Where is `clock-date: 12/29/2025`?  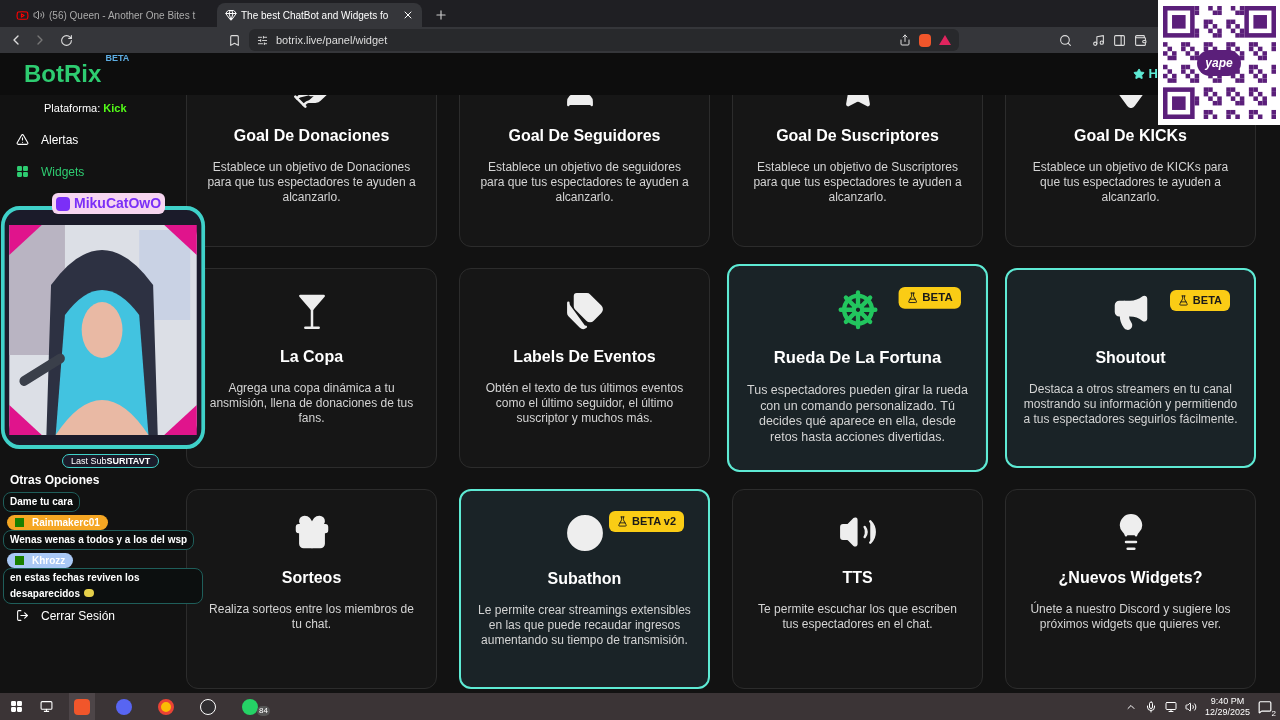 clock-date: 12/29/2025 is located at coordinates (1227, 712).